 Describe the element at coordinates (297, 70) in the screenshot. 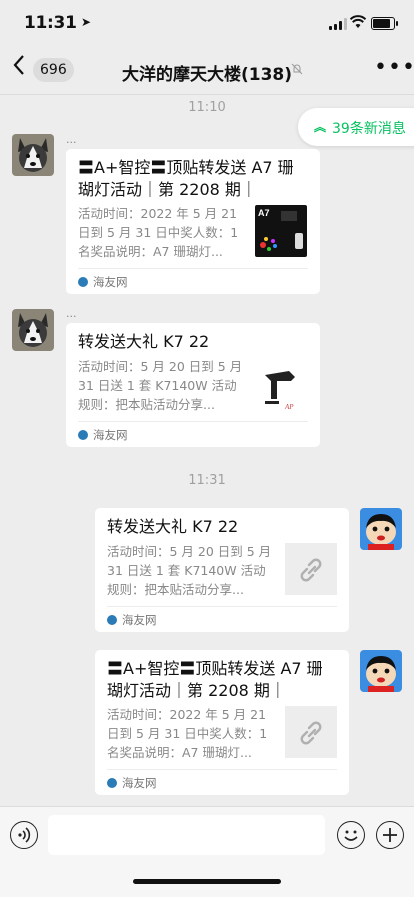

I see `bell-slash-icon` at that location.